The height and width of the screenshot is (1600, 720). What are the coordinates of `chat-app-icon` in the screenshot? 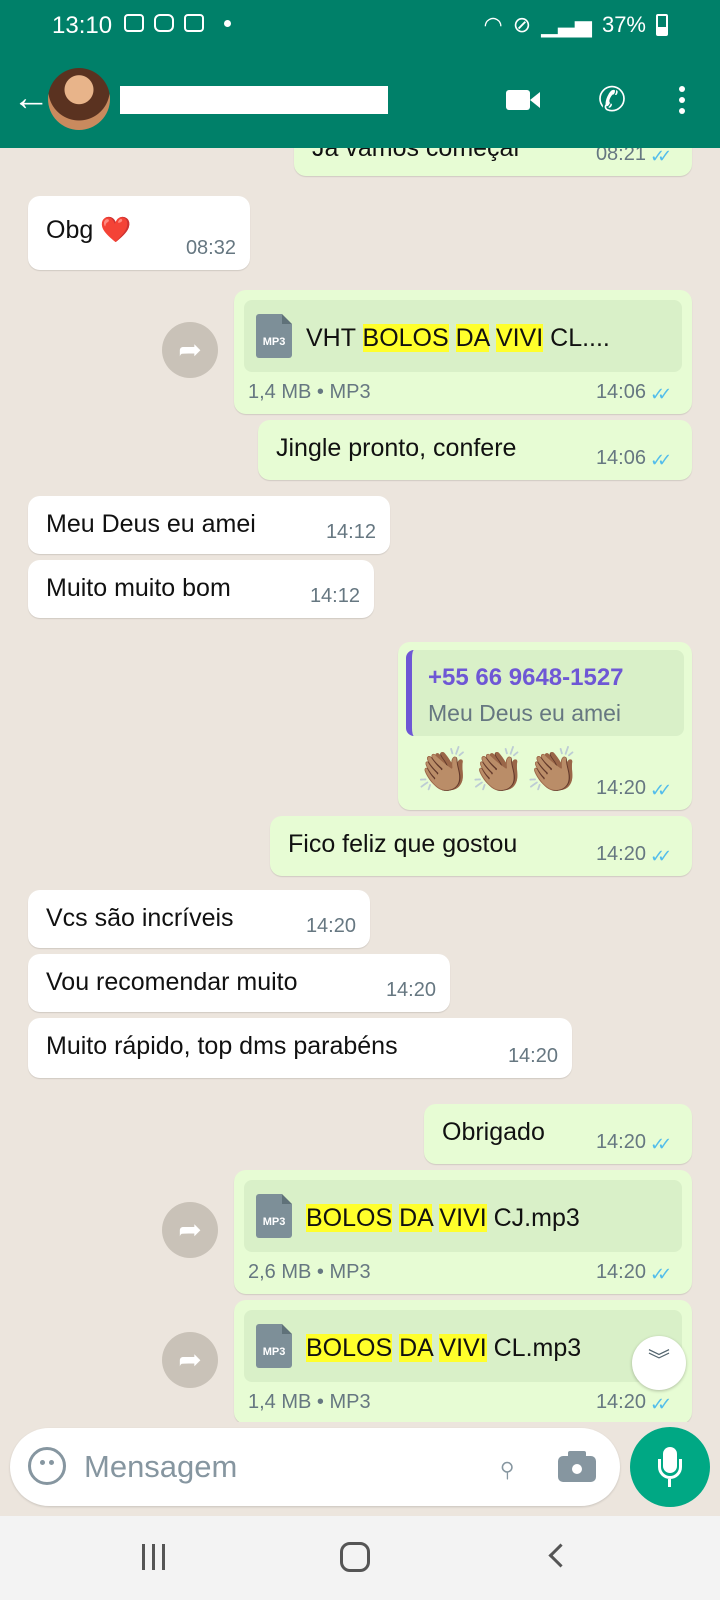 It's located at (194, 23).